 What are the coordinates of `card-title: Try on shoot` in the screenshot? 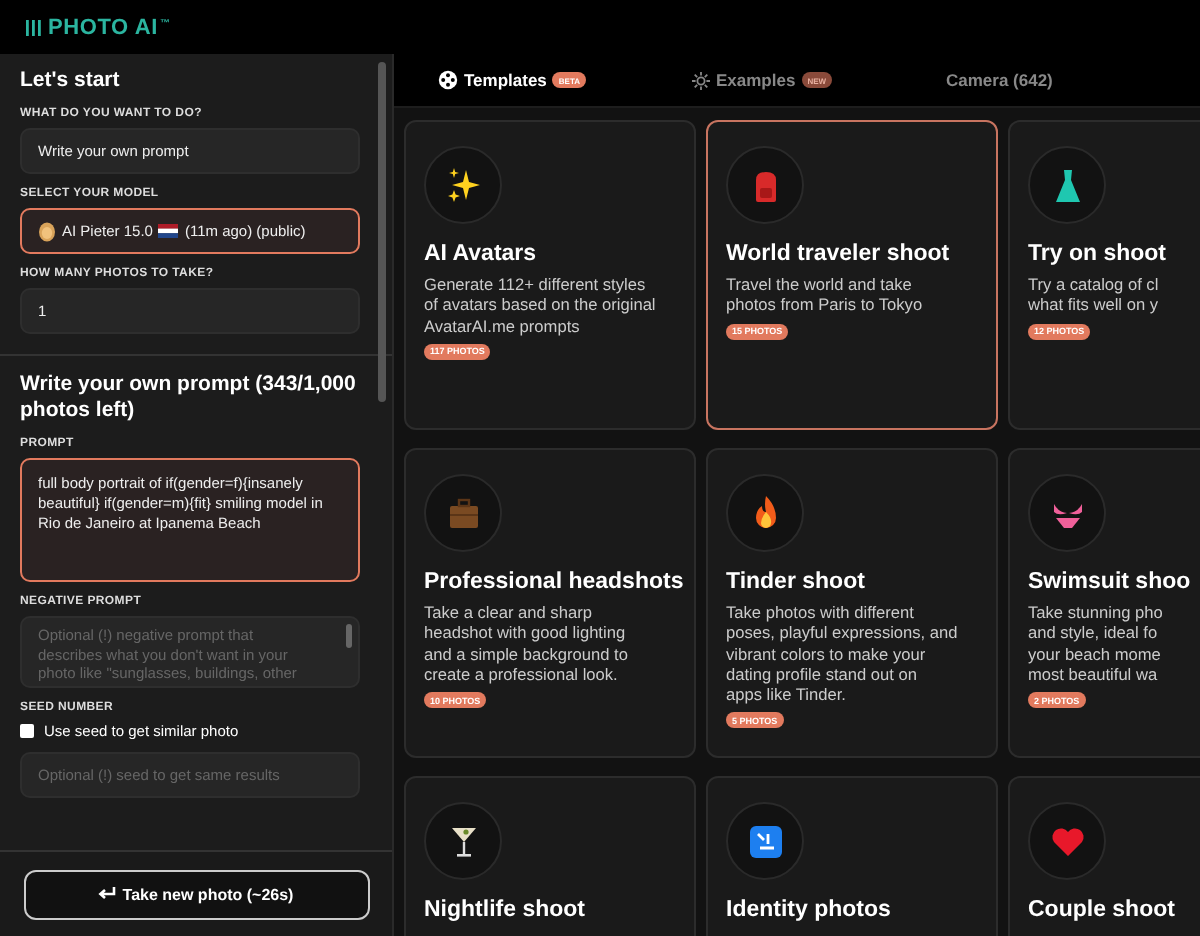 It's located at (1097, 254).